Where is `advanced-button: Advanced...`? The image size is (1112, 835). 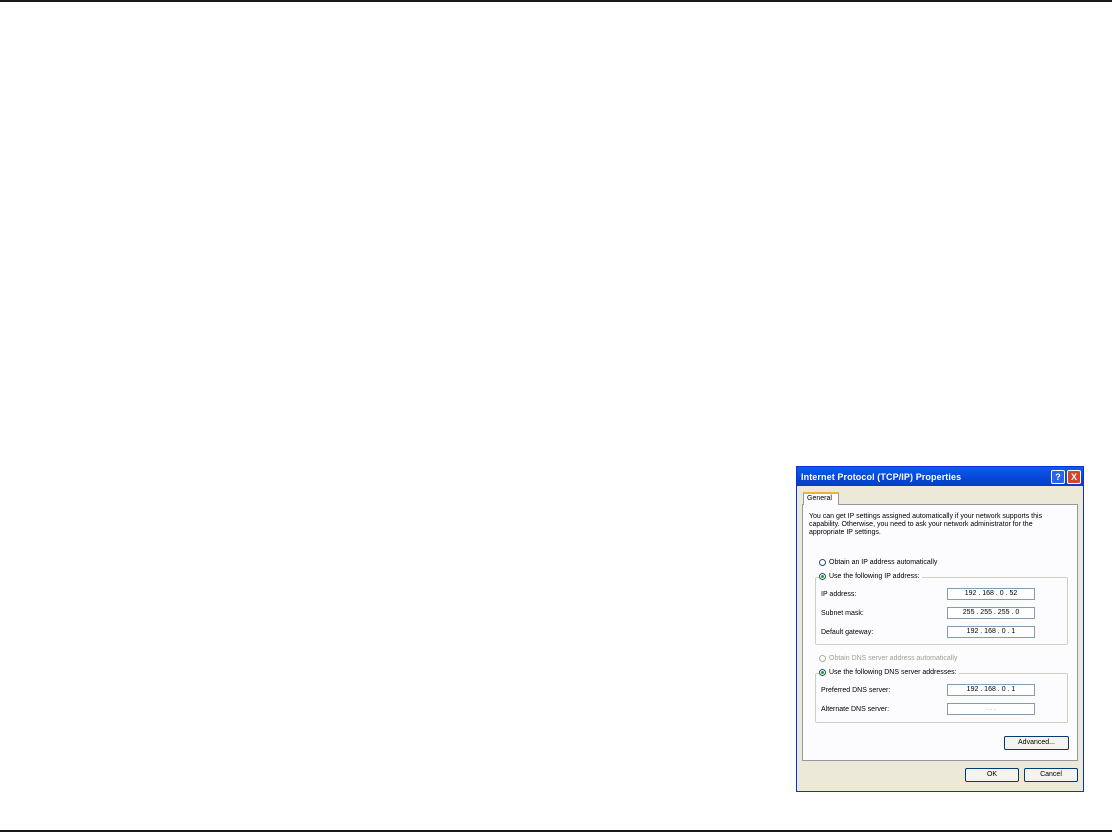
advanced-button: Advanced... is located at coordinates (1036, 743).